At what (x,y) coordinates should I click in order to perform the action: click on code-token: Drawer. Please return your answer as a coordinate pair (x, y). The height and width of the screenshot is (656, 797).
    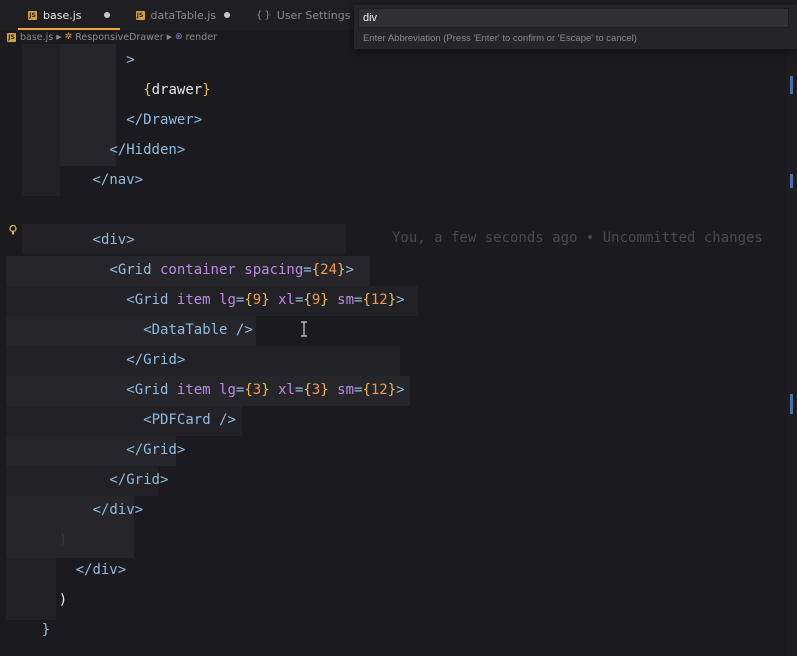
    Looking at the image, I should click on (168, 120).